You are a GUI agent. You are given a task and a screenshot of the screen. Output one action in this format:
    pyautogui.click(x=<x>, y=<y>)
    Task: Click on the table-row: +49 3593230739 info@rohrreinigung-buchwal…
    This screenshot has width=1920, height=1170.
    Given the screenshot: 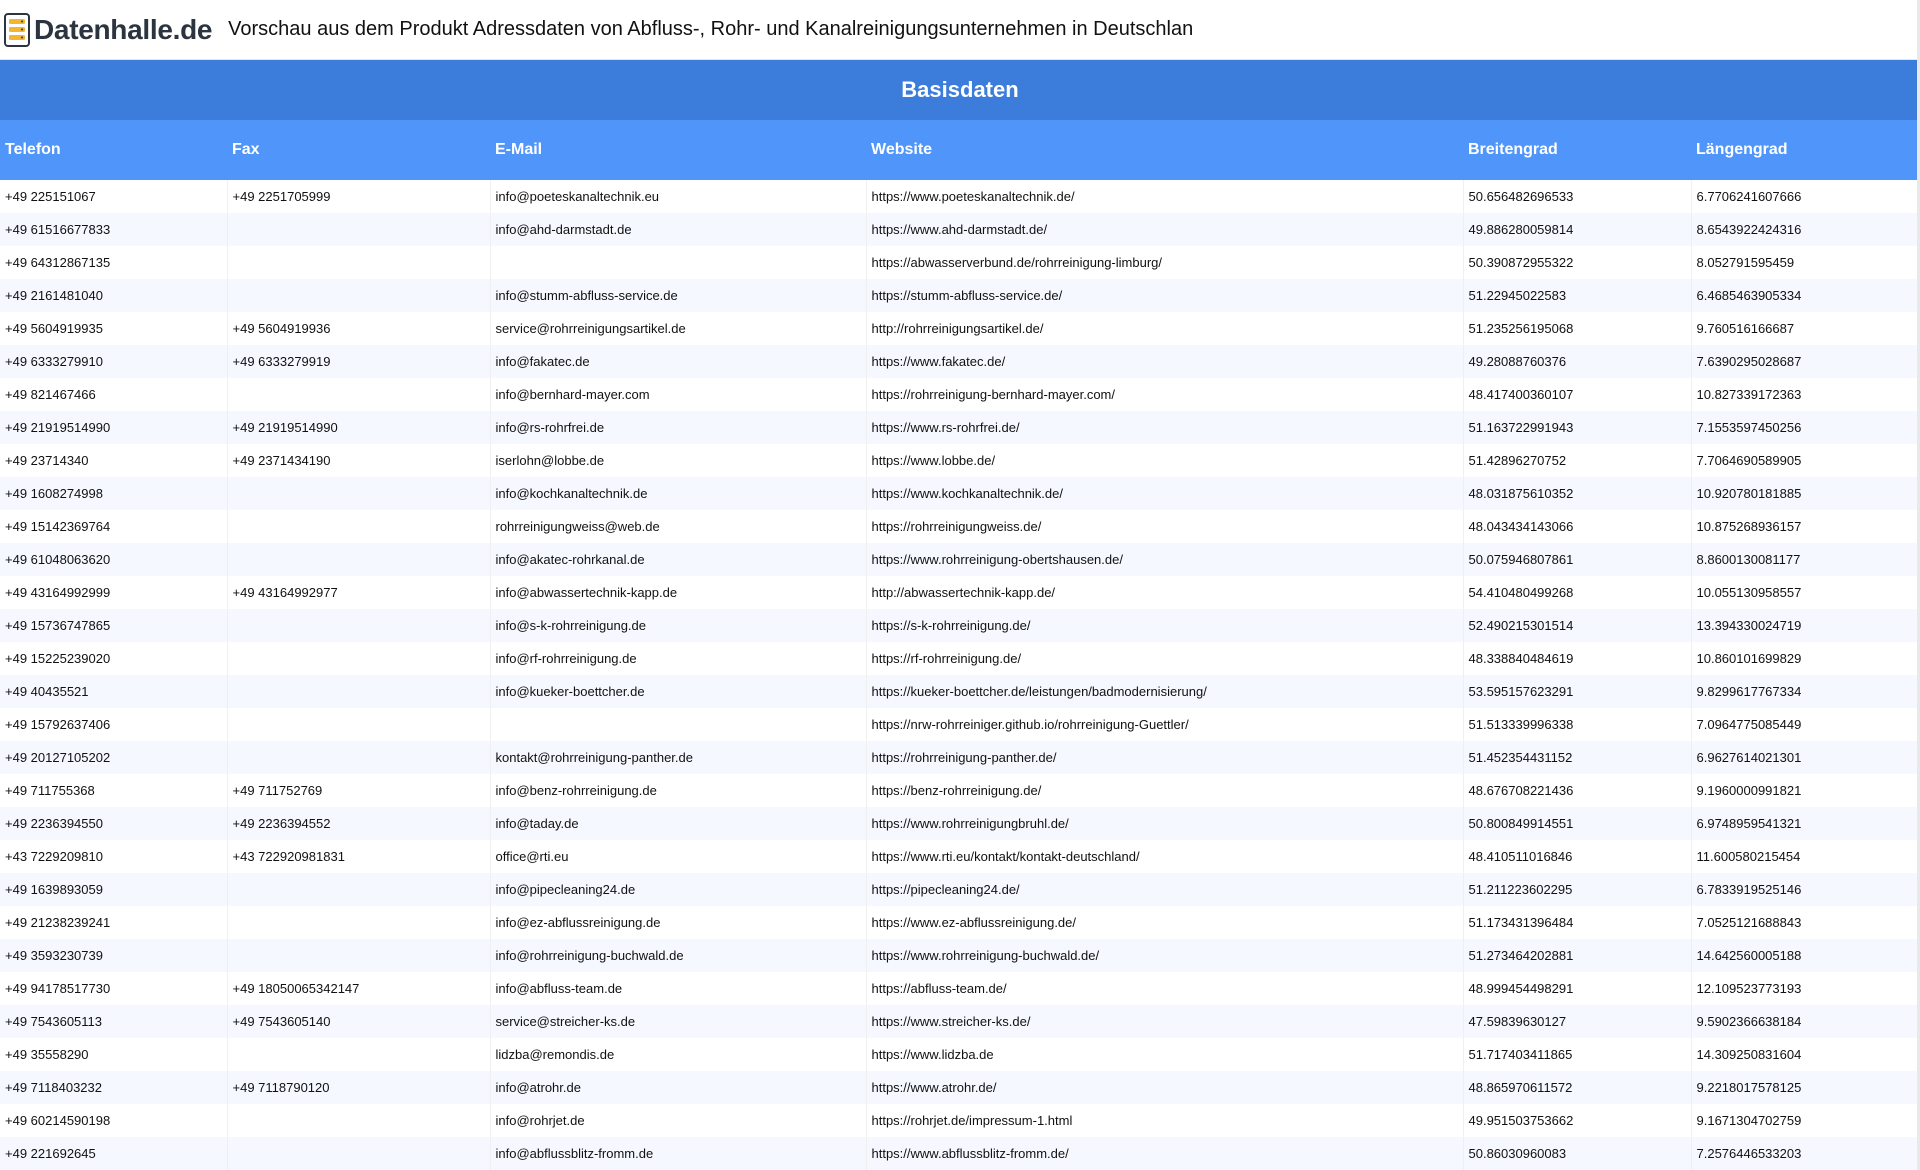 What is the action you would take?
    pyautogui.click(x=960, y=955)
    